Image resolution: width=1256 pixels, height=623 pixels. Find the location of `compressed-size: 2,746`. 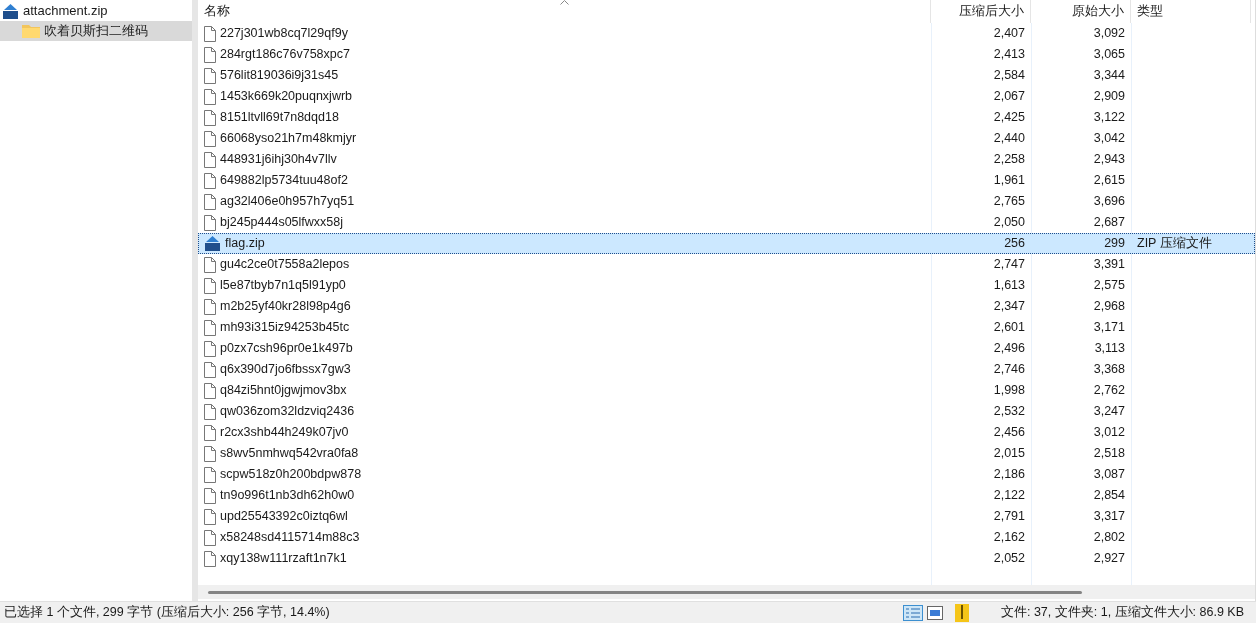

compressed-size: 2,746 is located at coordinates (1009, 370).